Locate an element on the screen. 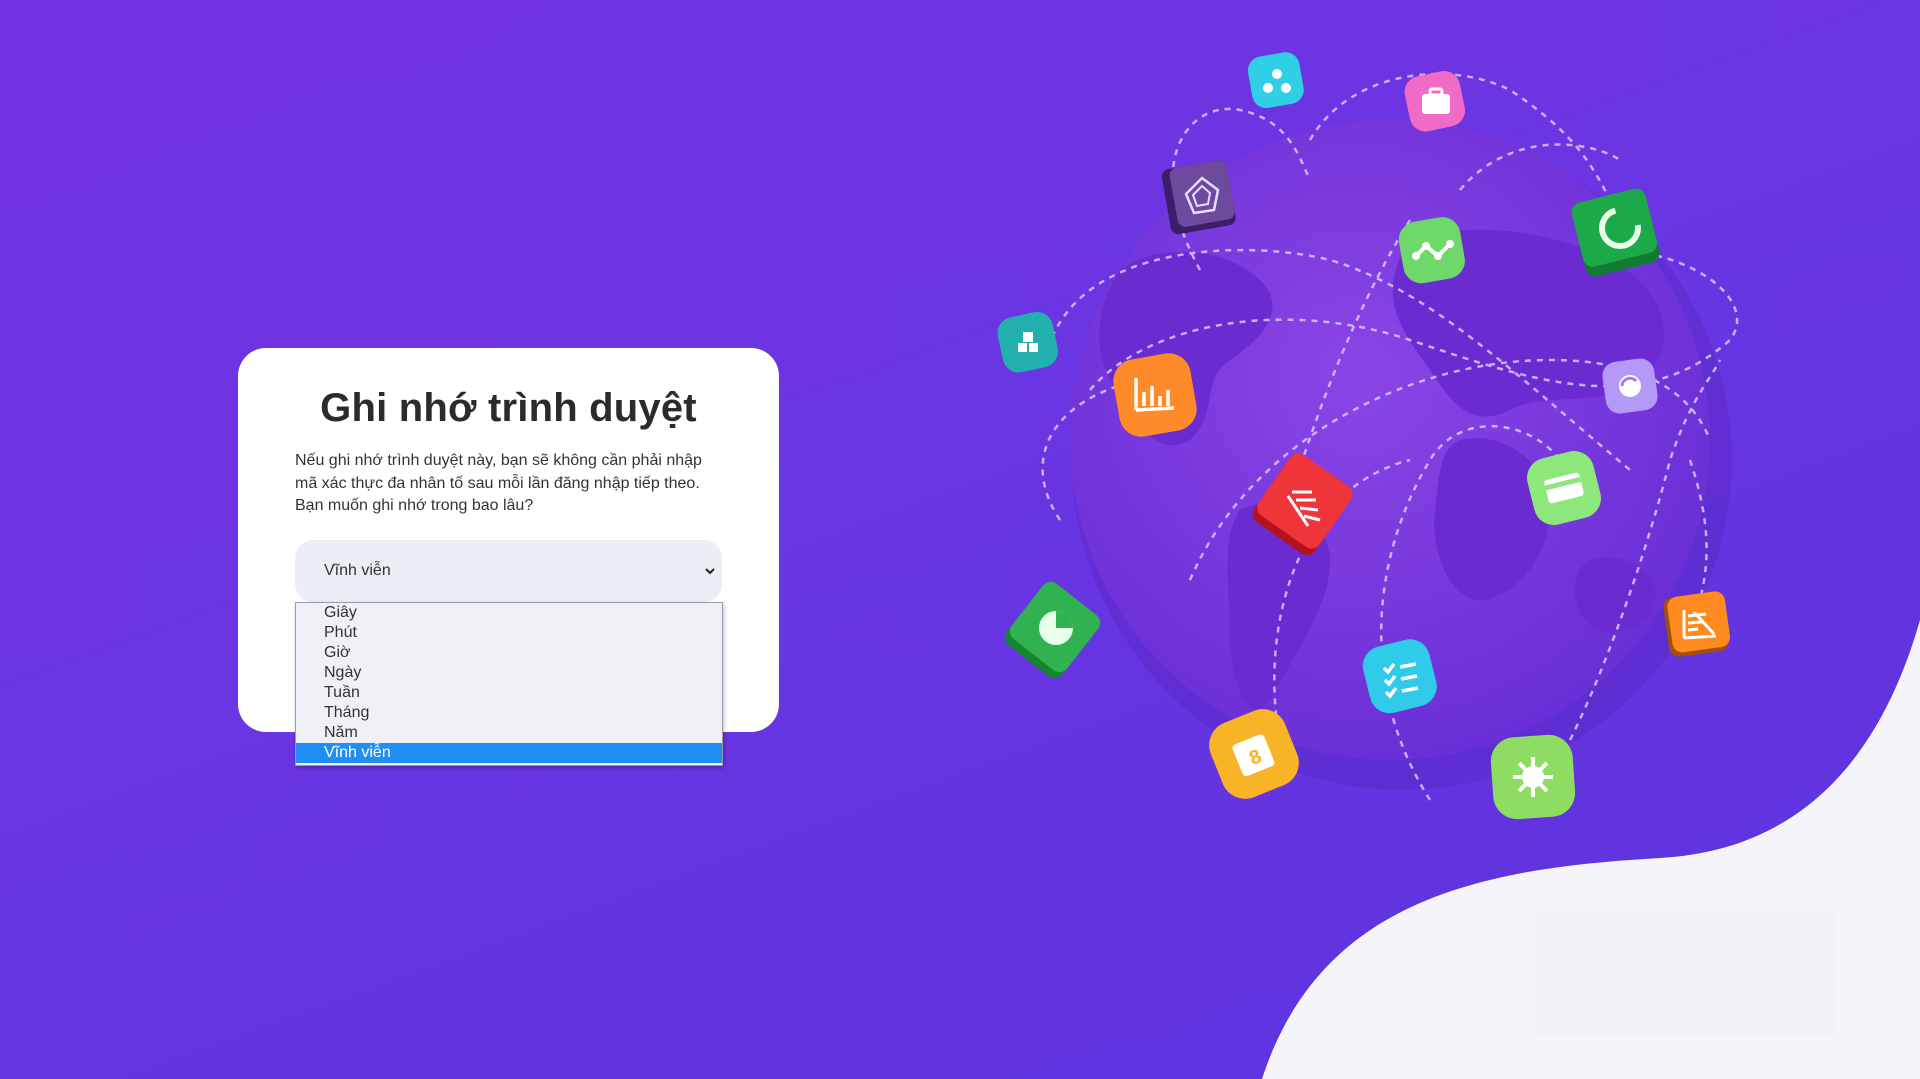  duration-option-weeks: Tuần is located at coordinates (509, 693).